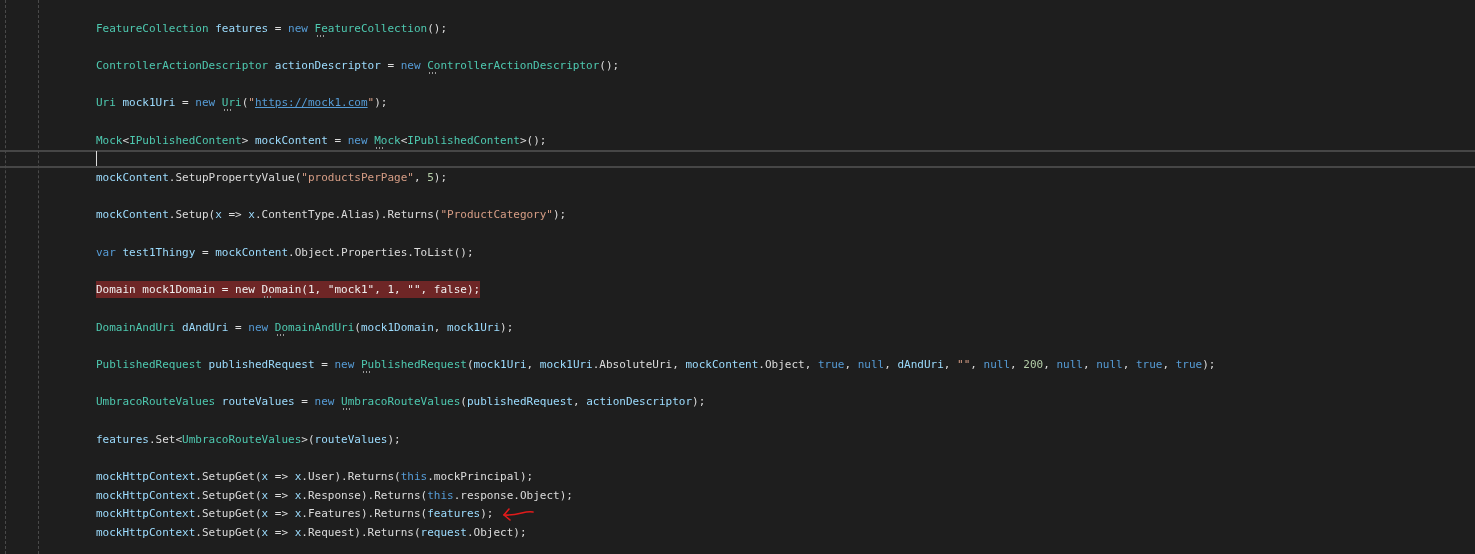  Describe the element at coordinates (311, 533) in the screenshot. I see `code-line: mockHttpContext.SetupGet(x => x.Request).Returns(request.Object);` at that location.